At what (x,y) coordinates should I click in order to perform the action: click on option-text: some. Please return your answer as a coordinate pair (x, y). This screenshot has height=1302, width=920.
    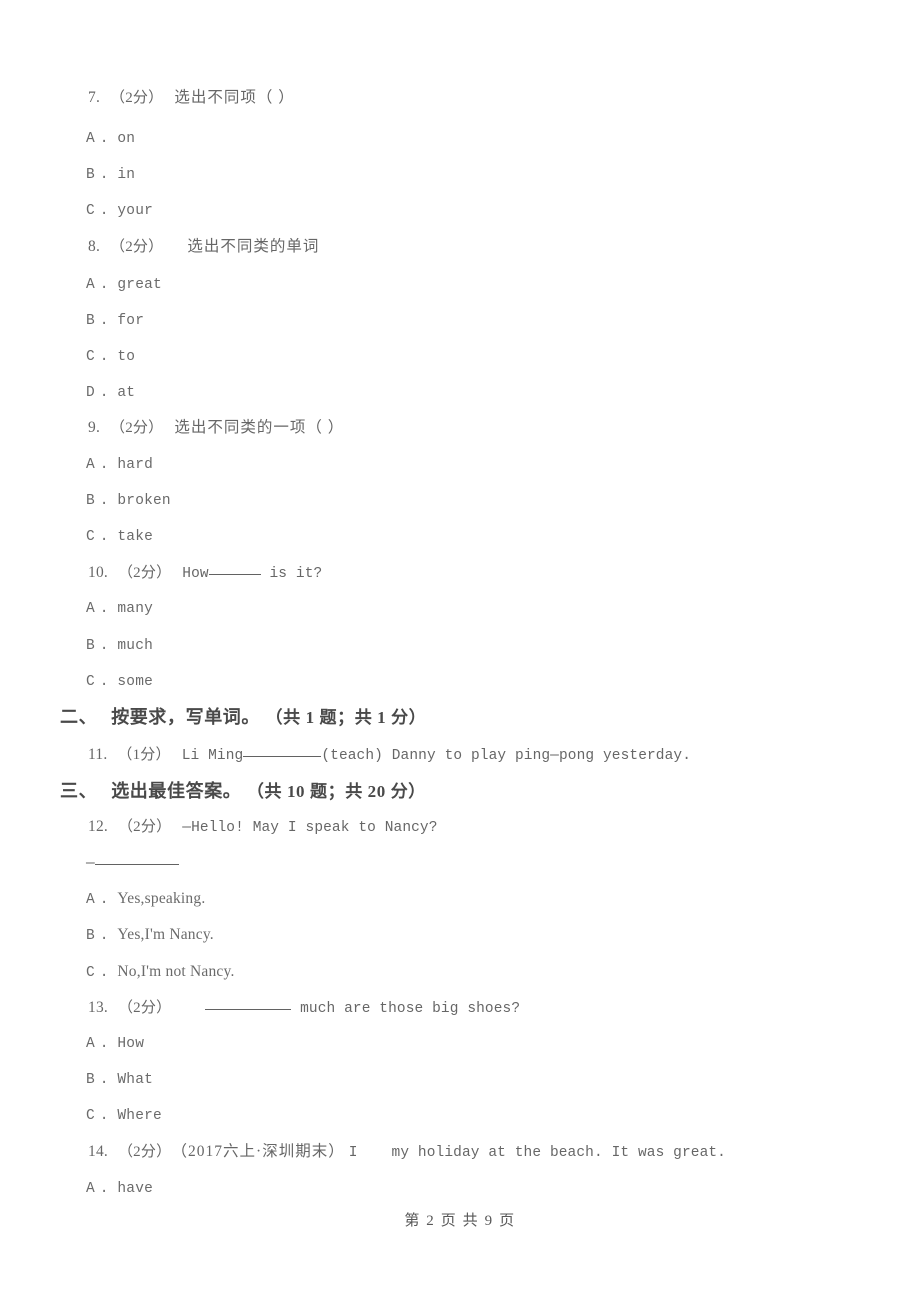
    Looking at the image, I should click on (135, 682).